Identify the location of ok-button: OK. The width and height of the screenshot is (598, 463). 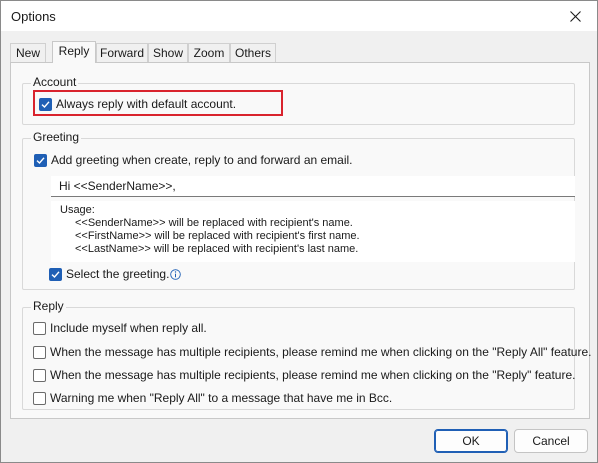
(471, 441).